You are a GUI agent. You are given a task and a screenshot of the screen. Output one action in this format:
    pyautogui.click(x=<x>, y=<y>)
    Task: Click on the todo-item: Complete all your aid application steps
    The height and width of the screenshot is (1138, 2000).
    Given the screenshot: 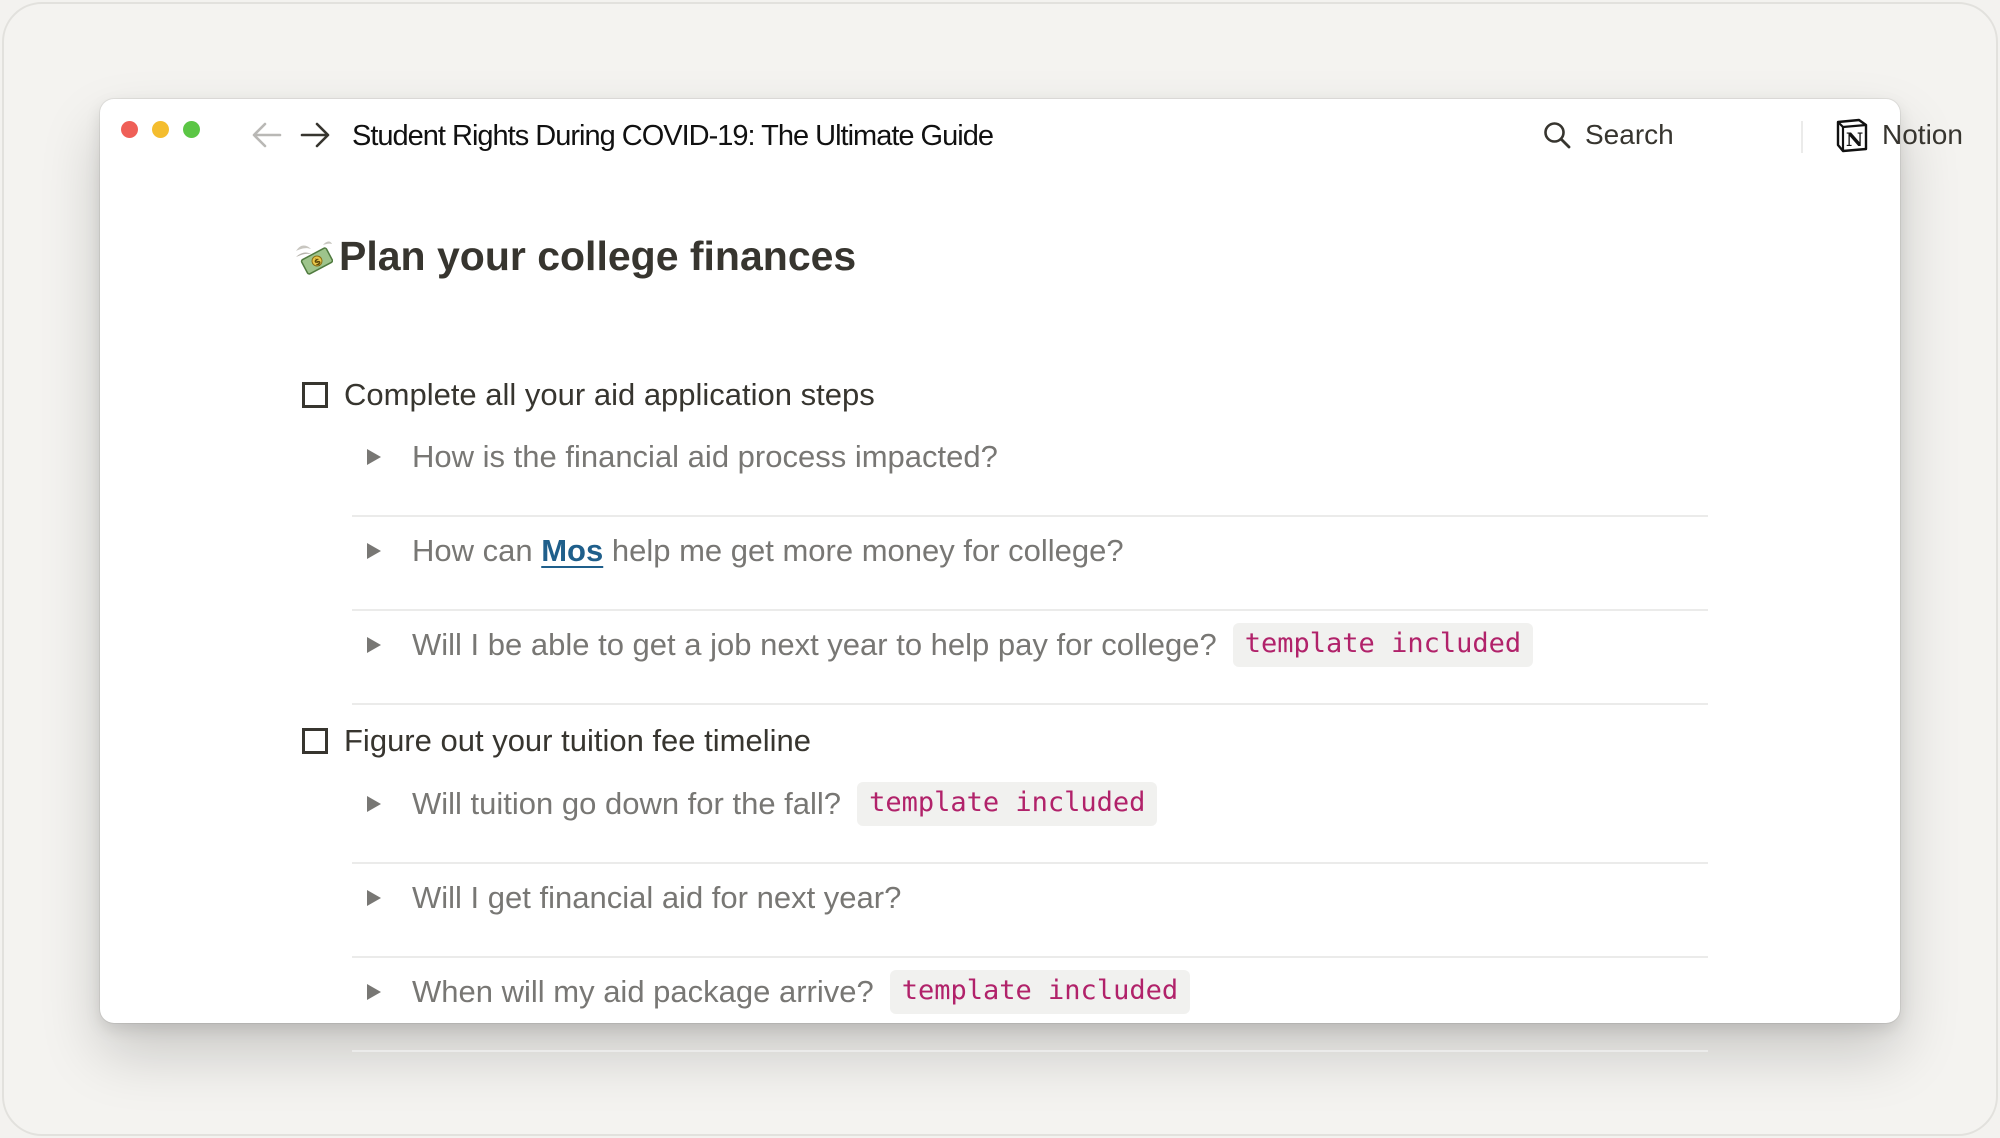 What is the action you would take?
    pyautogui.click(x=588, y=395)
    